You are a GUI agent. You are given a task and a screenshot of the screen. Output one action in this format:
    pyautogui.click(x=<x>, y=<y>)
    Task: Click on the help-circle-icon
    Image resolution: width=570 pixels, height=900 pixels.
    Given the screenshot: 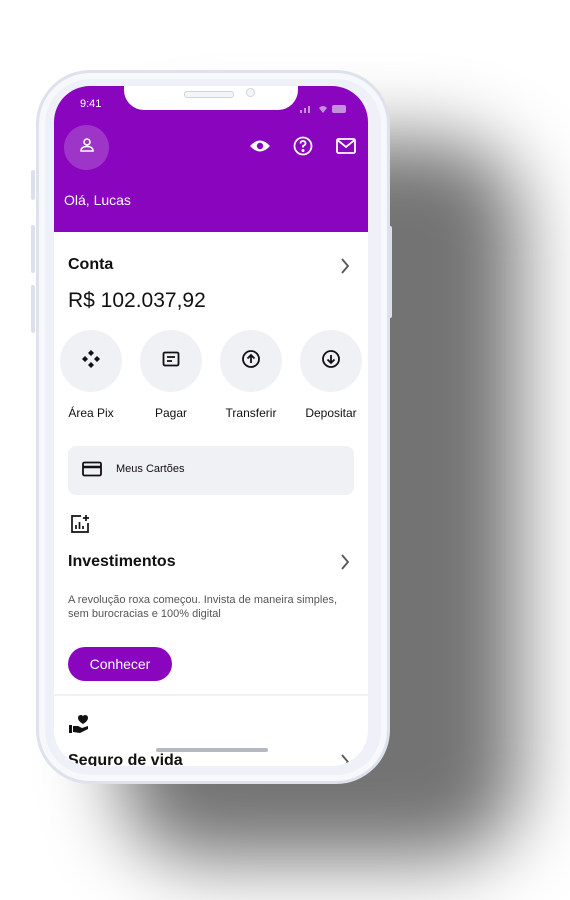 What is the action you would take?
    pyautogui.click(x=303, y=148)
    